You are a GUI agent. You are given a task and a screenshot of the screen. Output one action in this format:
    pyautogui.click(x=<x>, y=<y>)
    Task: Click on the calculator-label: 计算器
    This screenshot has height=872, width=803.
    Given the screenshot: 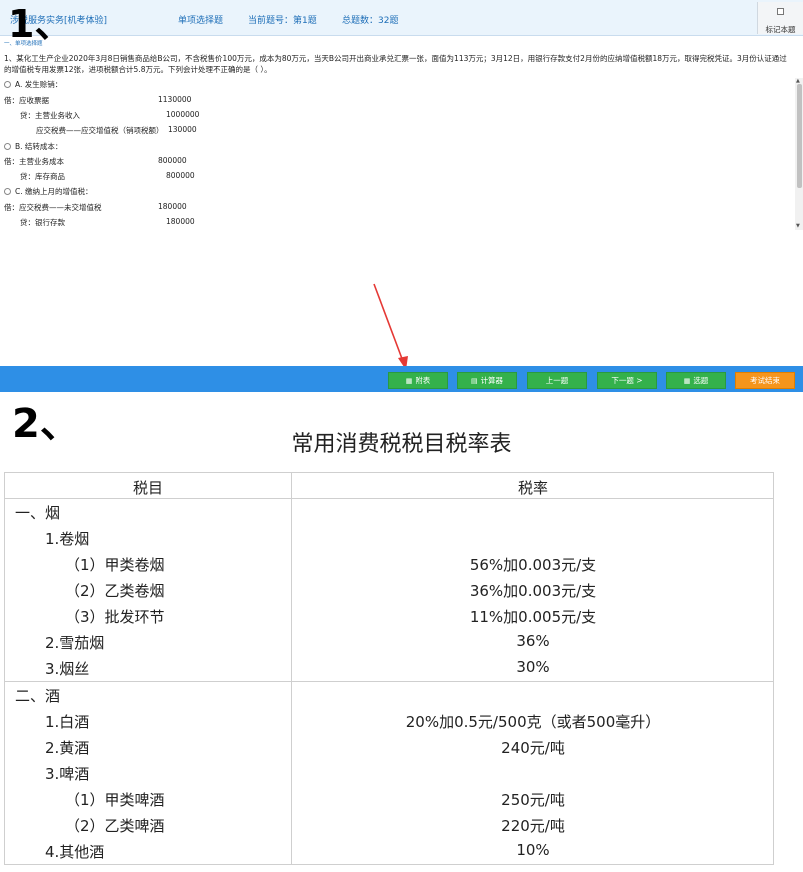 What is the action you would take?
    pyautogui.click(x=492, y=380)
    